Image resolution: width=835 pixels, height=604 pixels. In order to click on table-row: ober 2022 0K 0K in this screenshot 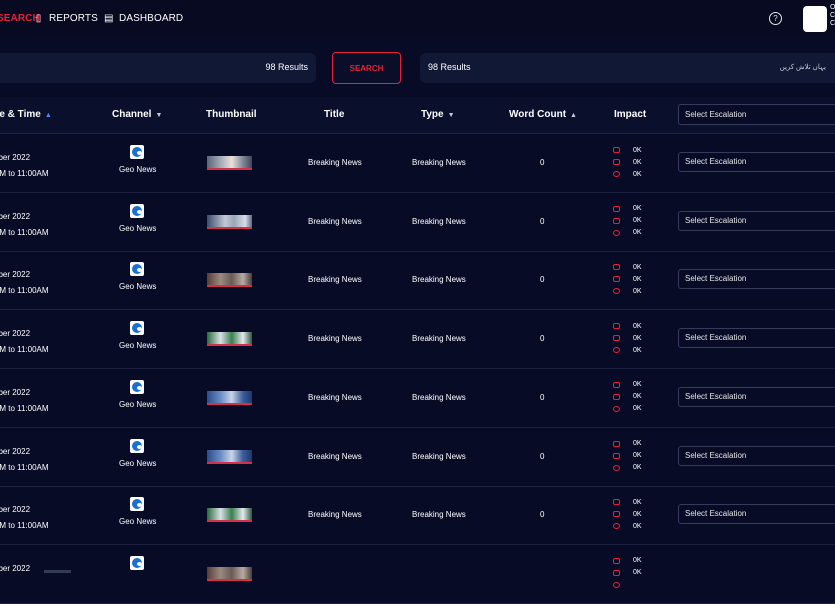, I will do `click(417, 574)`.